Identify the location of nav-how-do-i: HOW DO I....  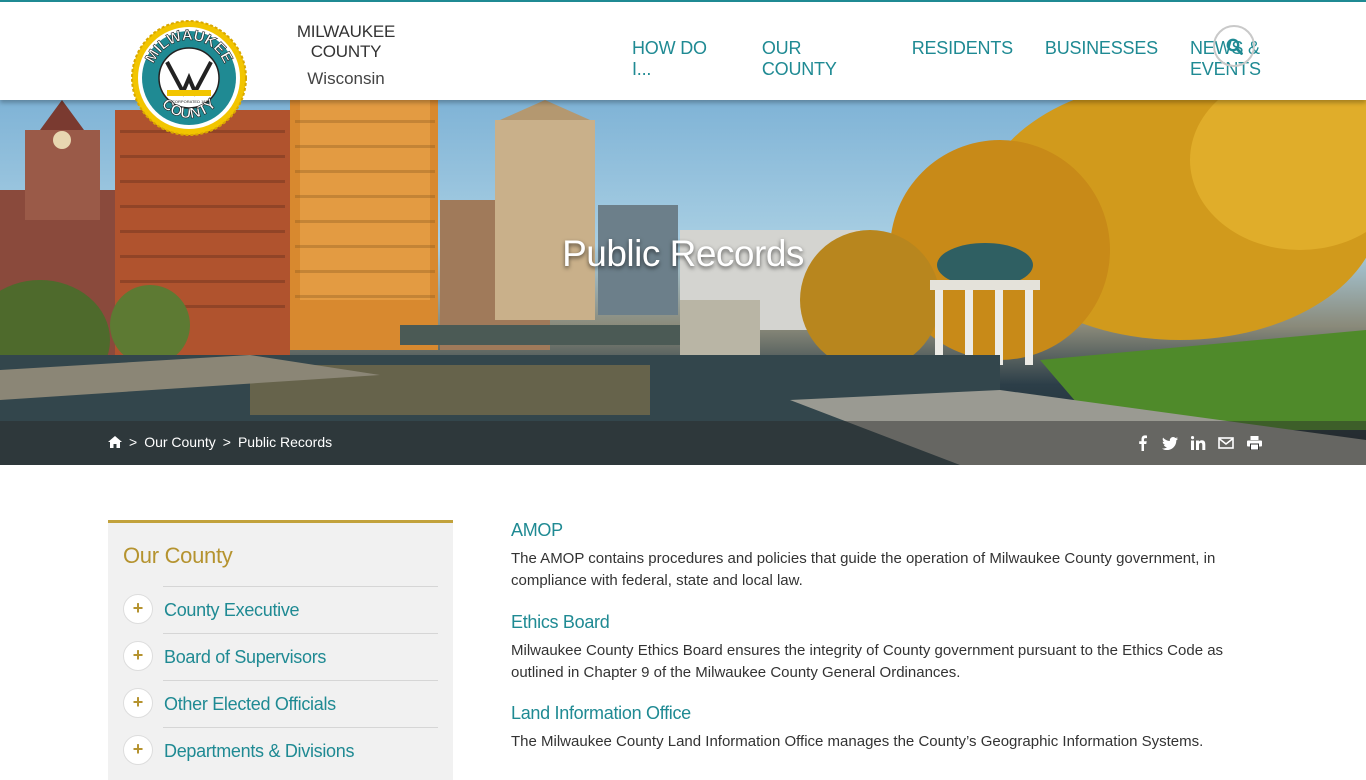
(681, 59).